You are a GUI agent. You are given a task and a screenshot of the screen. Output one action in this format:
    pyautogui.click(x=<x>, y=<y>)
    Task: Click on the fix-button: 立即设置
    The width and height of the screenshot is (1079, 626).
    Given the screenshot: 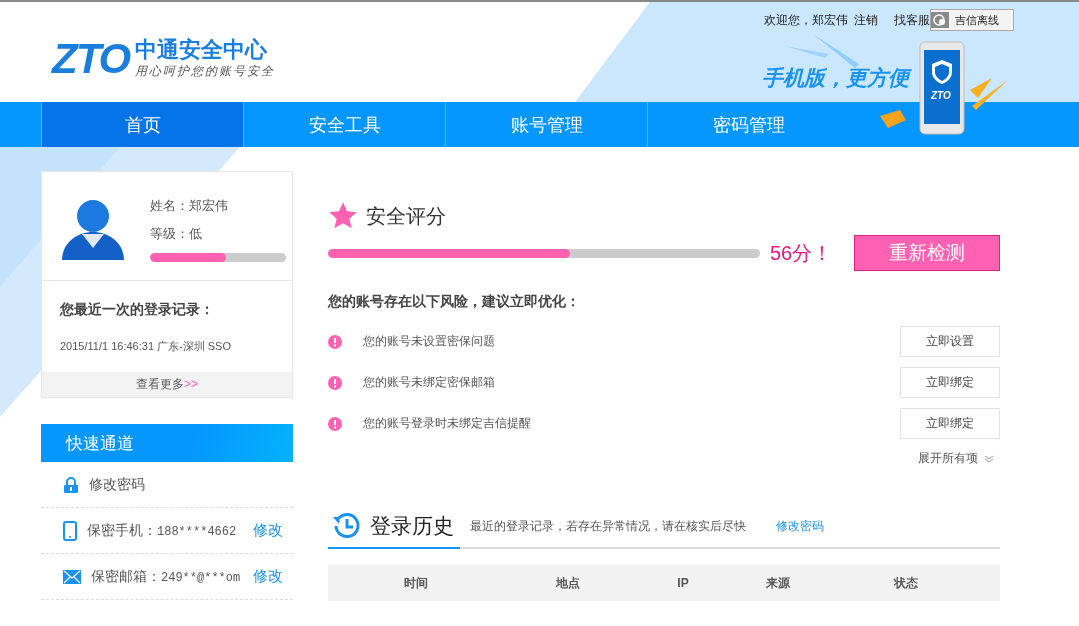 What is the action you would take?
    pyautogui.click(x=950, y=341)
    